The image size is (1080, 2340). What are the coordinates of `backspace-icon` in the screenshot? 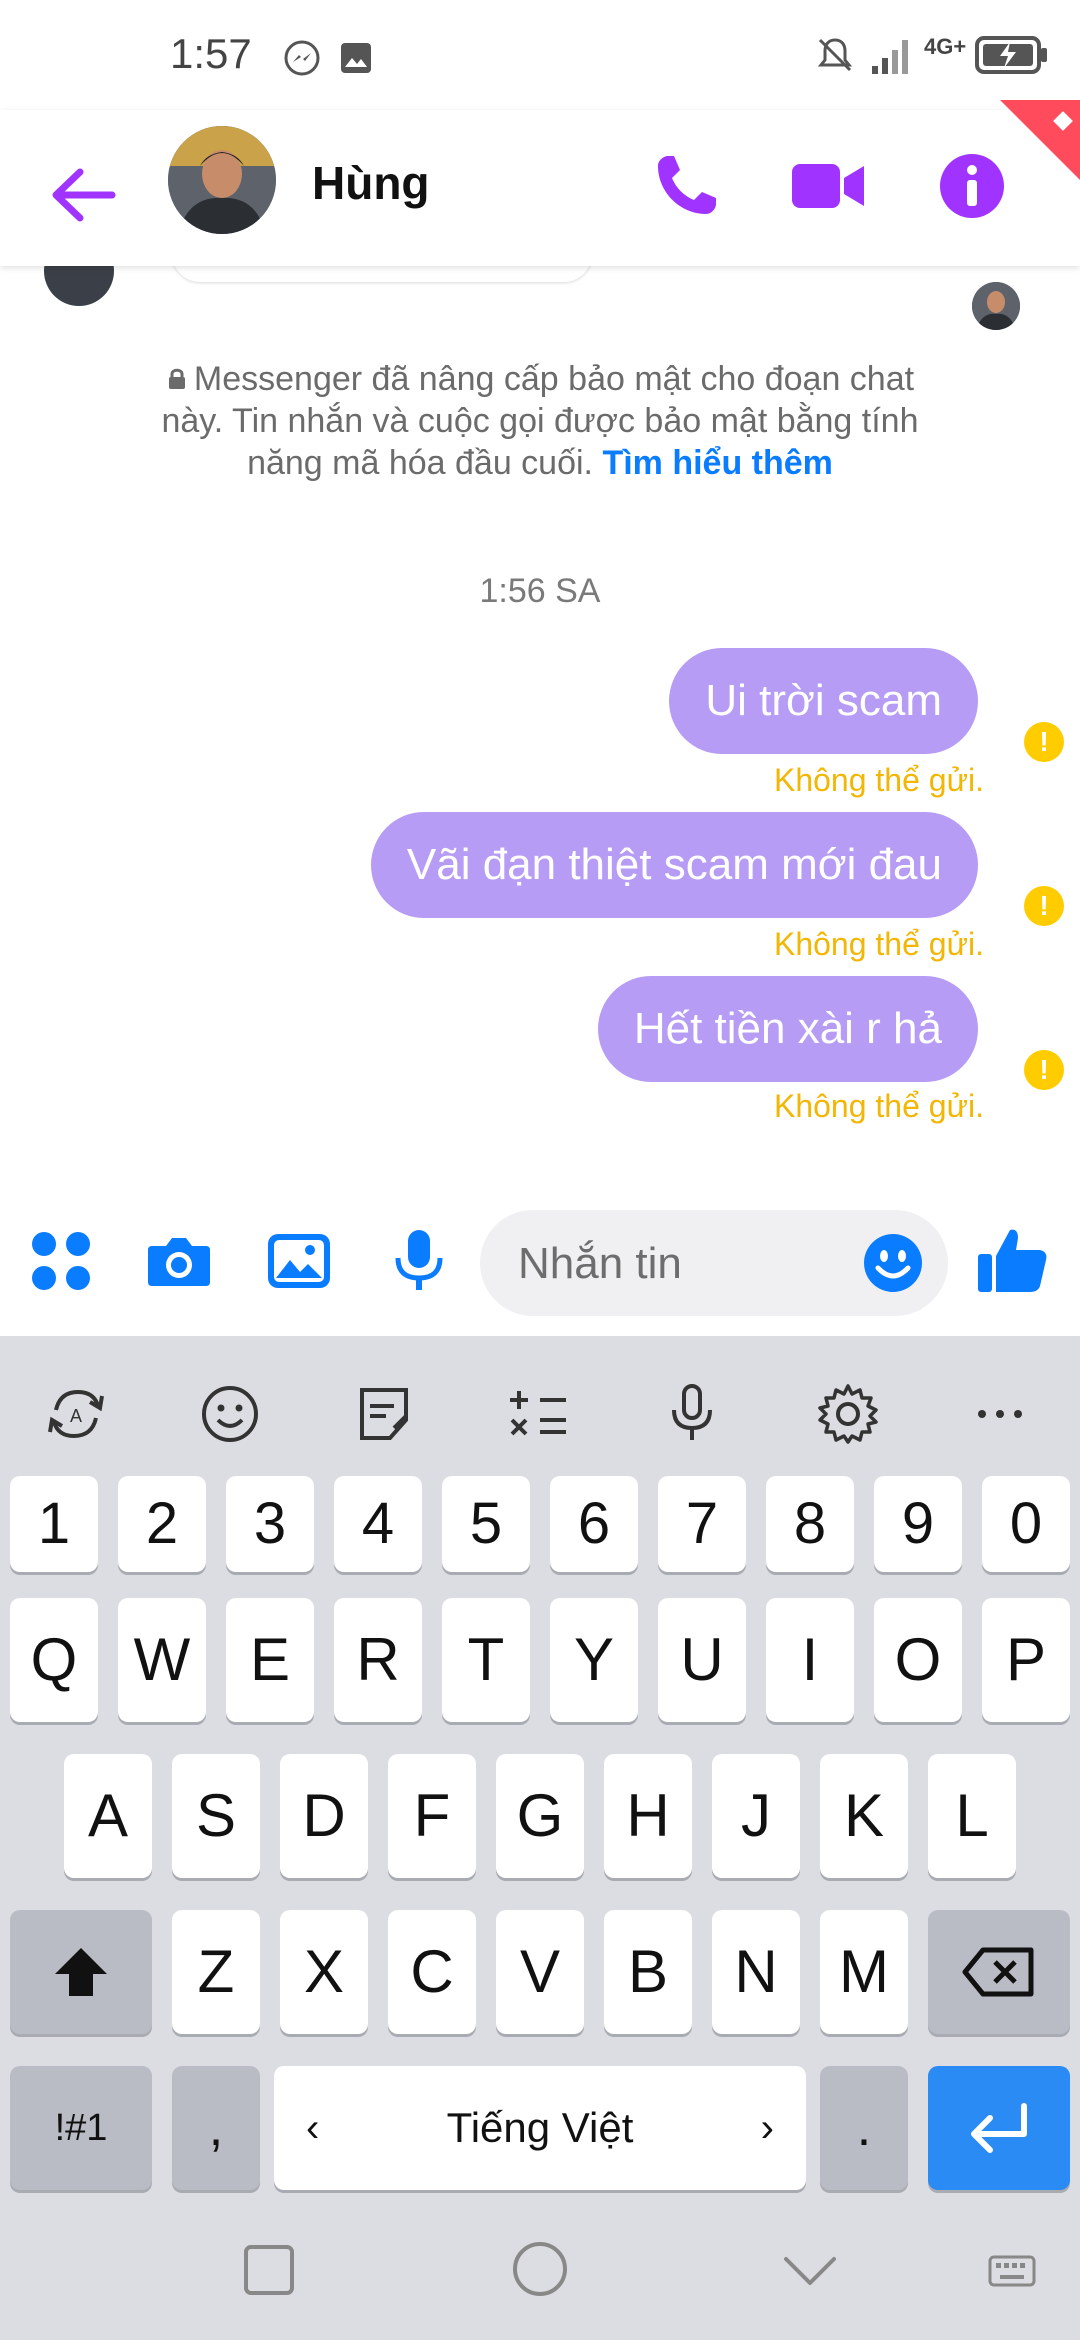 It's located at (998, 1972).